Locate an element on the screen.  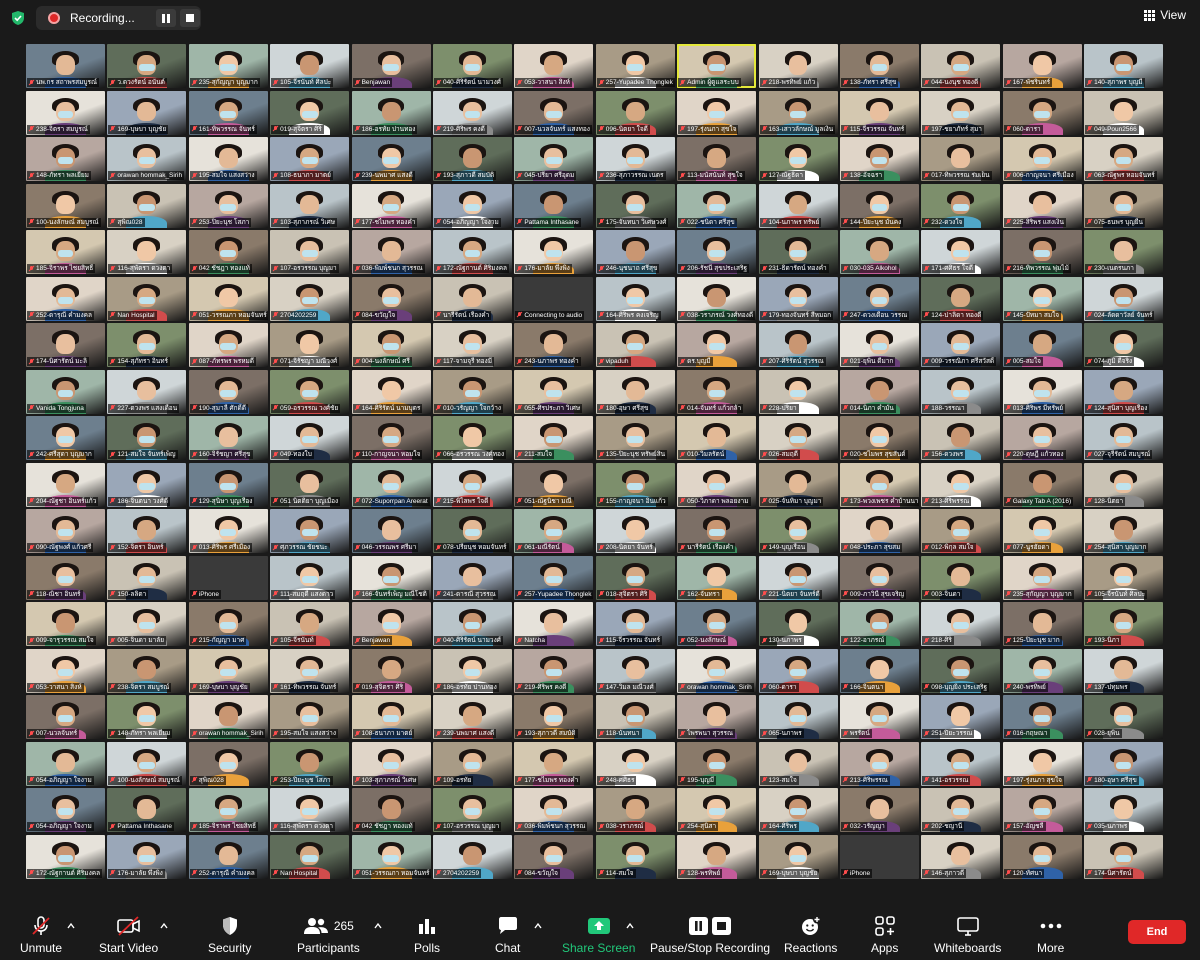
pause-stop-recording-button: Pause/Stop Recording is located at coordinates (710, 934).